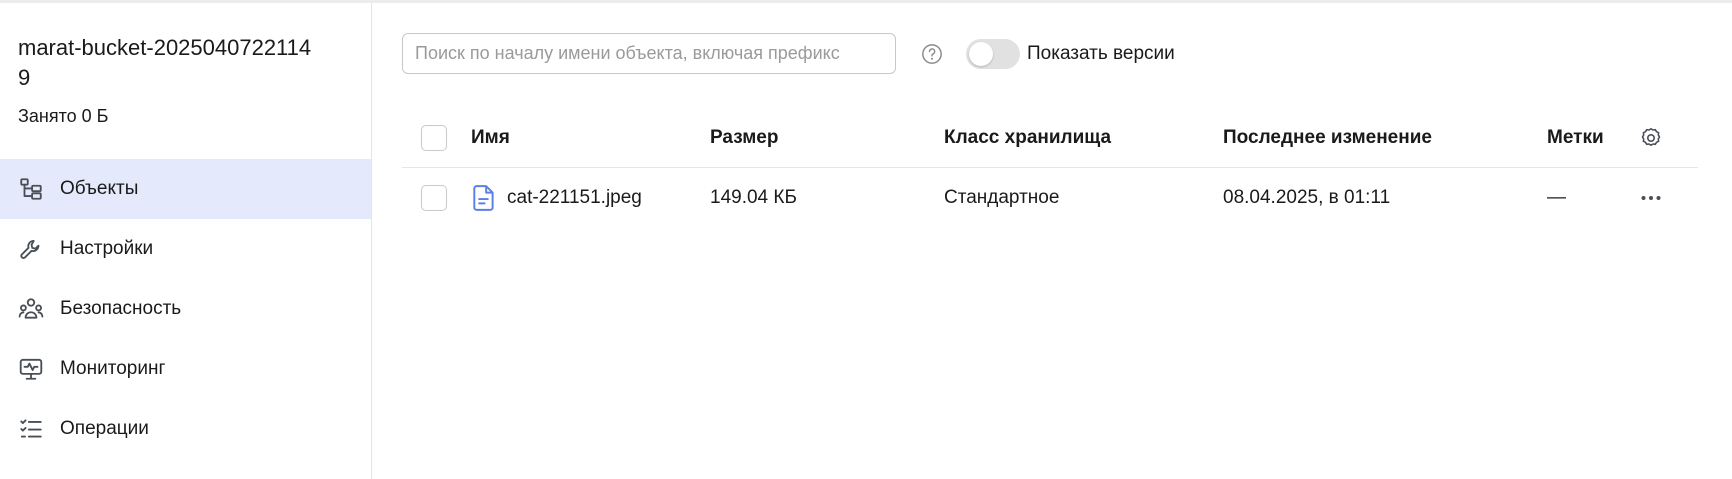 This screenshot has height=479, width=1732. I want to click on column-header-labels: Метки, so click(1575, 138).